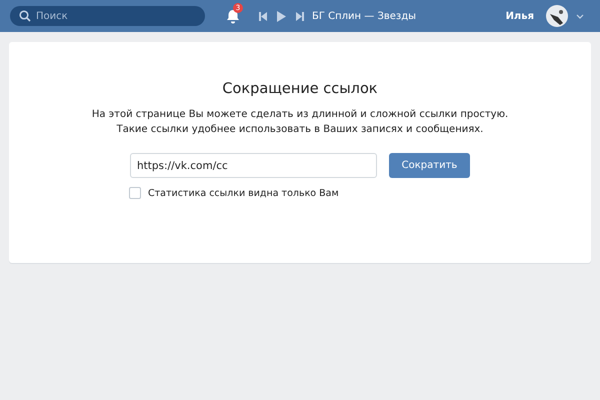  Describe the element at coordinates (263, 16) in the screenshot. I see `previous-icon` at that location.